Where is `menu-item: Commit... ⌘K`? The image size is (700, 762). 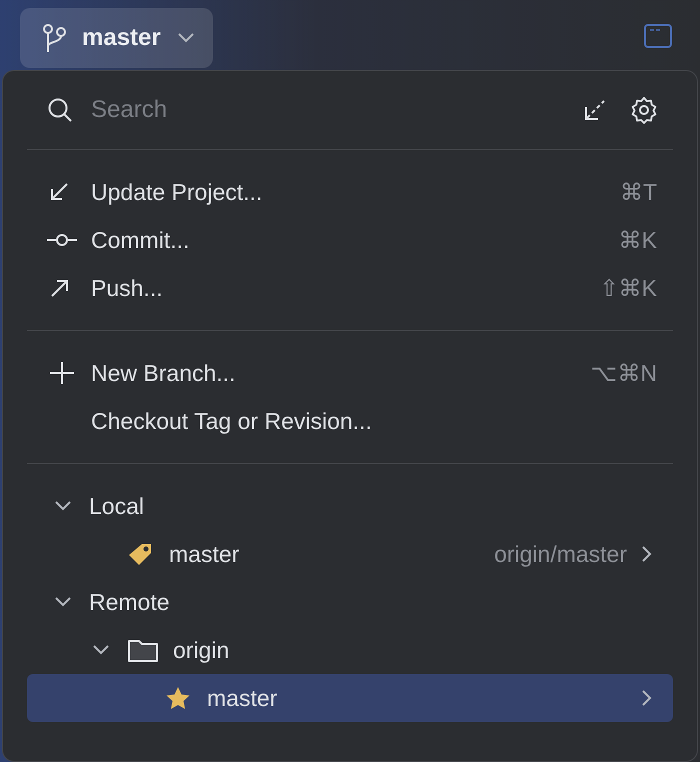 menu-item: Commit... ⌘K is located at coordinates (350, 240).